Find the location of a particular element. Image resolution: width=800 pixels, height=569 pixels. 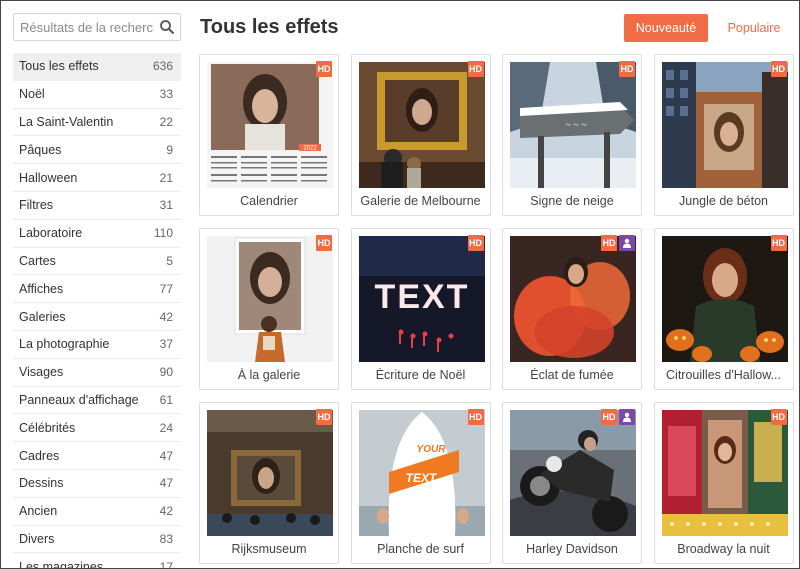

category-item-affiches: Affiches 77 is located at coordinates (97, 289).